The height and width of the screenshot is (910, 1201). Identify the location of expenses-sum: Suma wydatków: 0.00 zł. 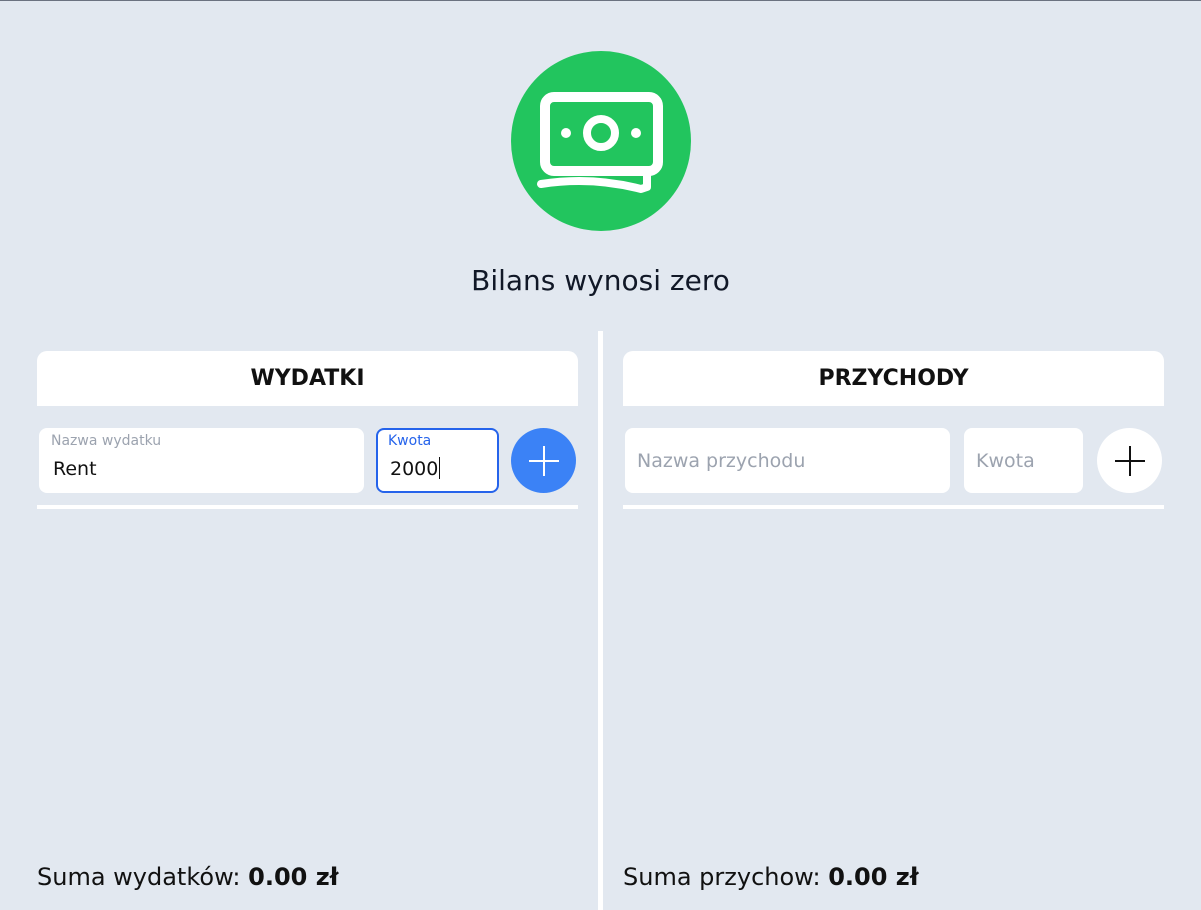
(188, 877).